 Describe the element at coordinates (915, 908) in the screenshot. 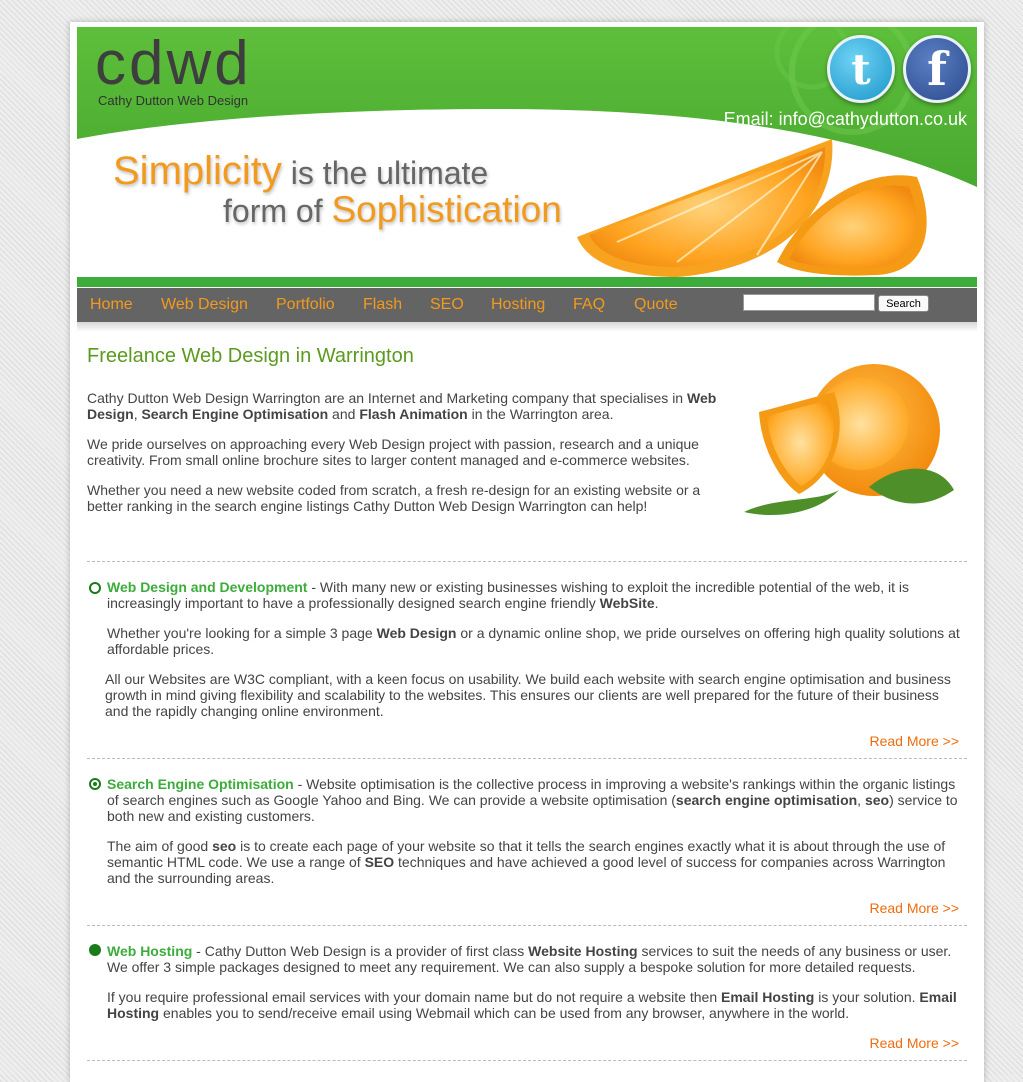

I see `read-more-link-seo: Read More >>` at that location.